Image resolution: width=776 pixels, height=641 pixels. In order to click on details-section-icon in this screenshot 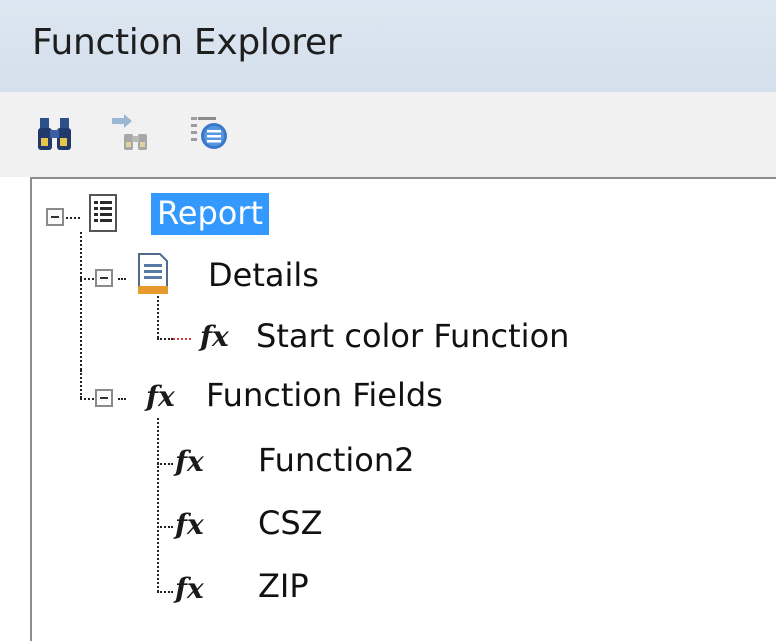, I will do `click(153, 273)`.